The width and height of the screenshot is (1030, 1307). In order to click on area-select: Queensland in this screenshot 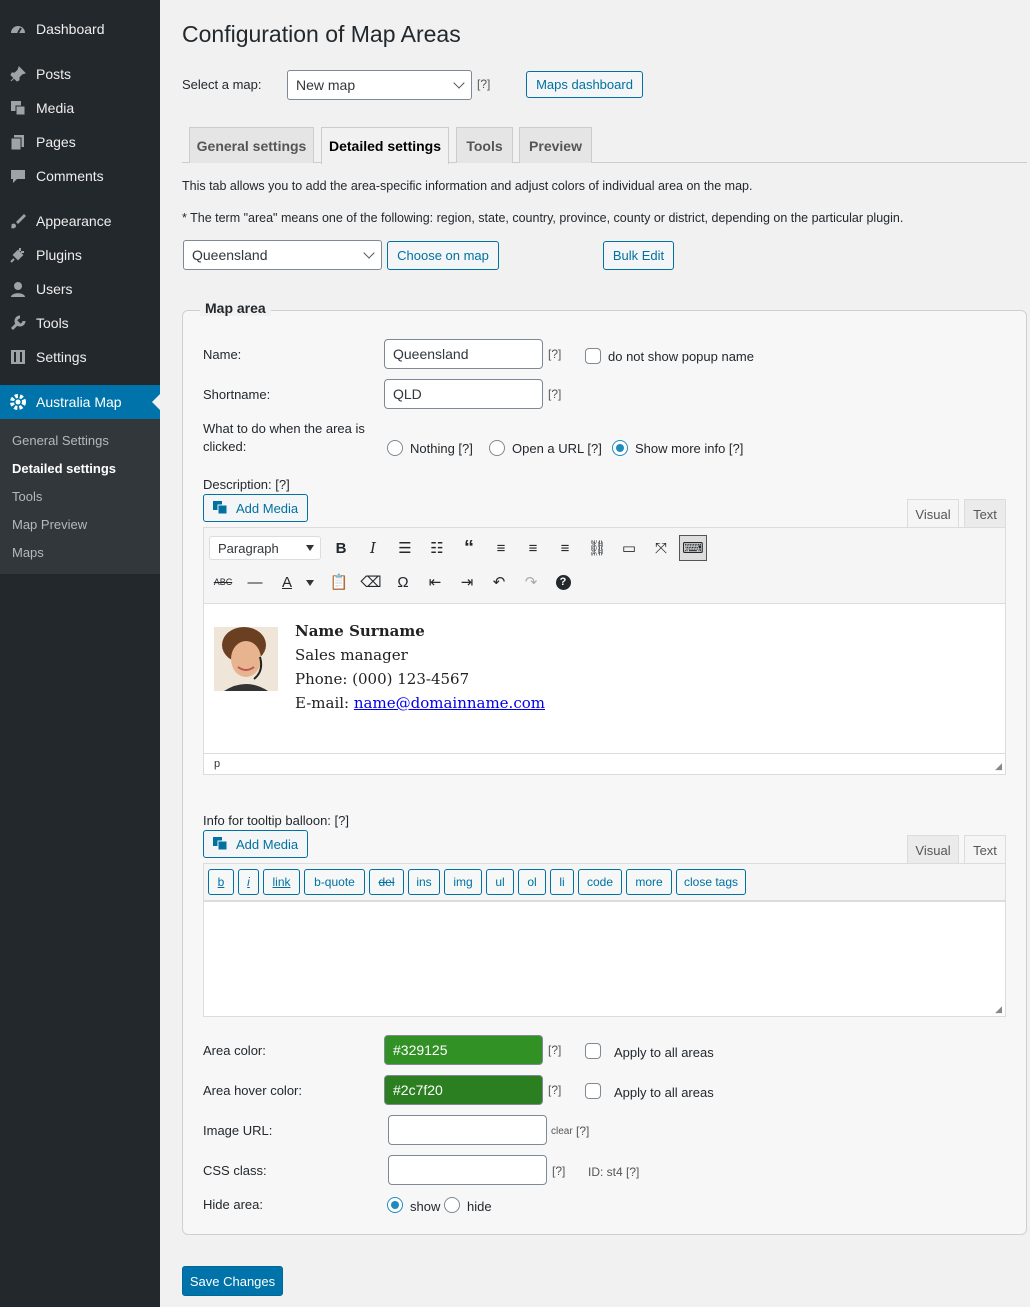, I will do `click(282, 255)`.